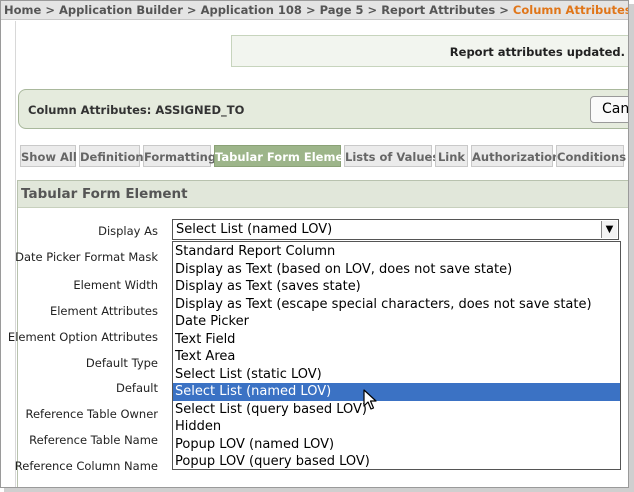 Image resolution: width=634 pixels, height=492 pixels. What do you see at coordinates (251, 10) in the screenshot?
I see `breadcrumb-application: Application 108` at bounding box center [251, 10].